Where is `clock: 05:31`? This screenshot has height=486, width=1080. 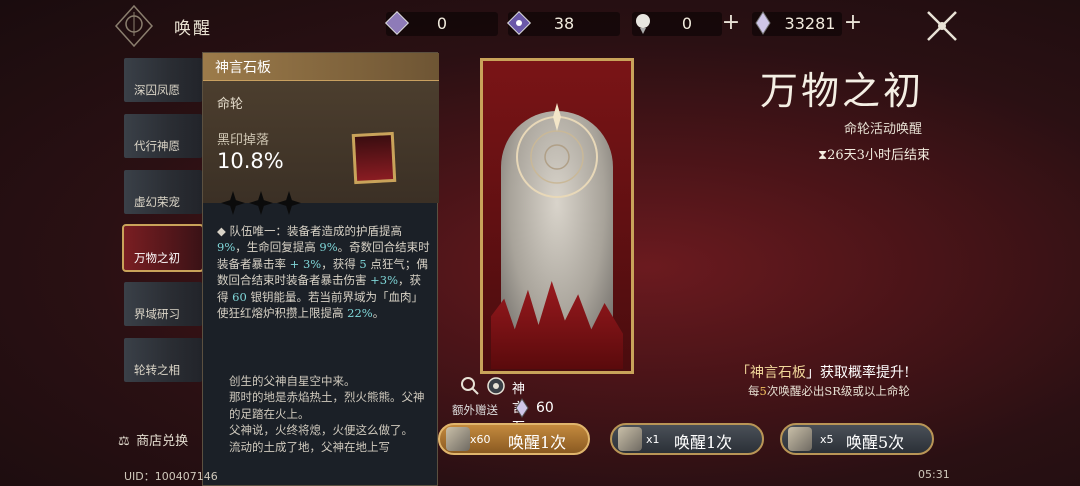
clock: 05:31 is located at coordinates (934, 474).